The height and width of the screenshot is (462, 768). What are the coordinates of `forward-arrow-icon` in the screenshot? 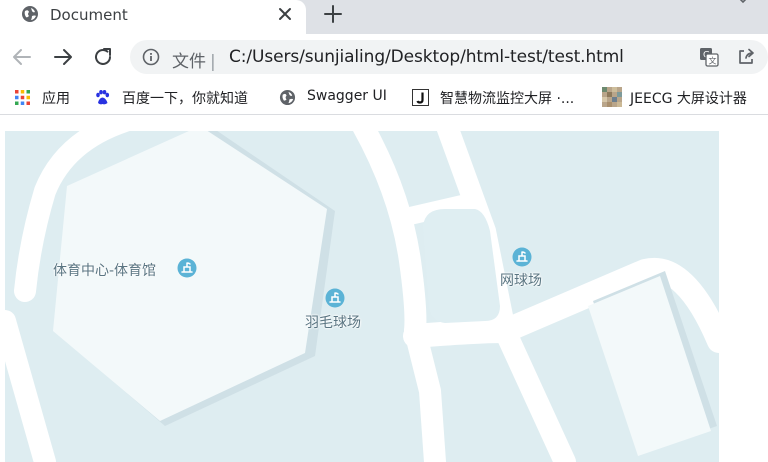 It's located at (63, 57).